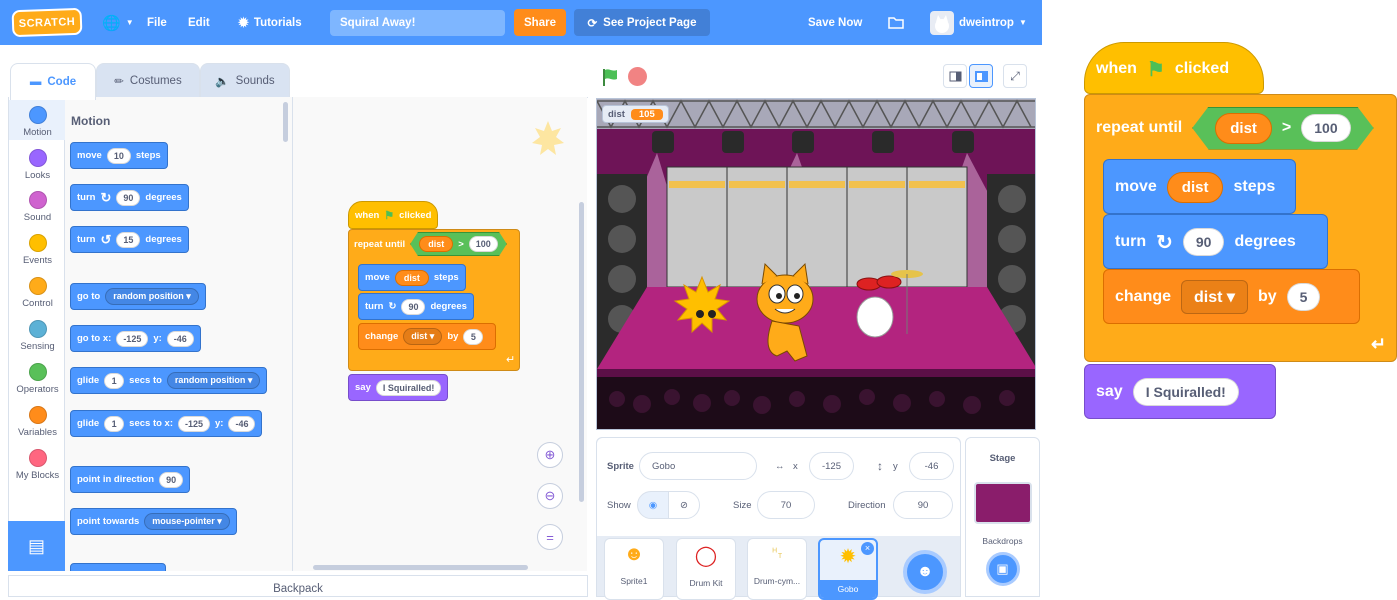 The width and height of the screenshot is (1397, 600). What do you see at coordinates (37, 120) in the screenshot?
I see `category-motion: Motion` at bounding box center [37, 120].